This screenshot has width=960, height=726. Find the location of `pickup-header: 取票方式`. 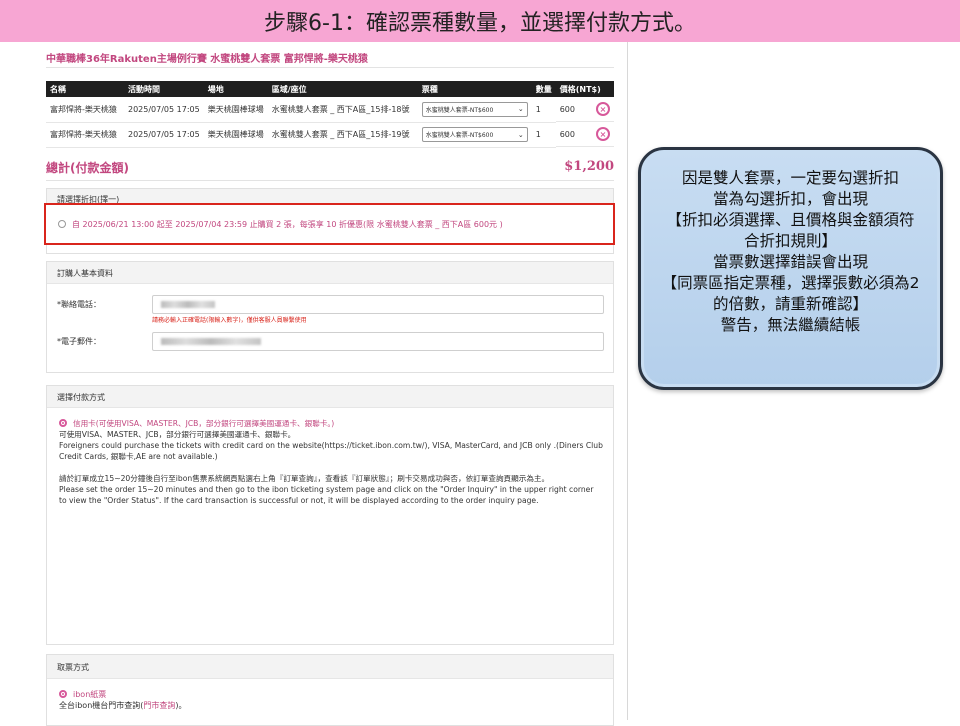

pickup-header: 取票方式 is located at coordinates (330, 666).